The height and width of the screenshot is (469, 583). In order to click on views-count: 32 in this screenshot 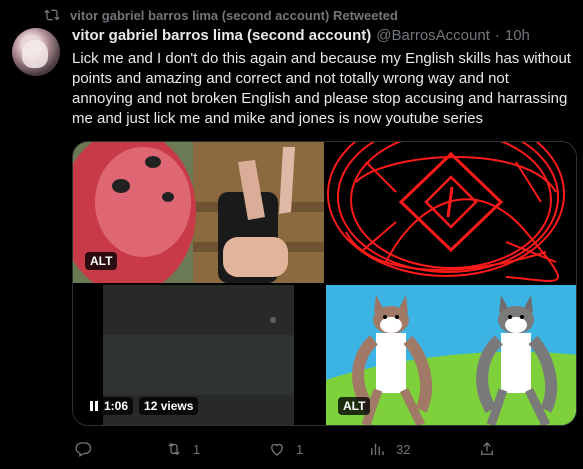, I will do `click(403, 449)`.